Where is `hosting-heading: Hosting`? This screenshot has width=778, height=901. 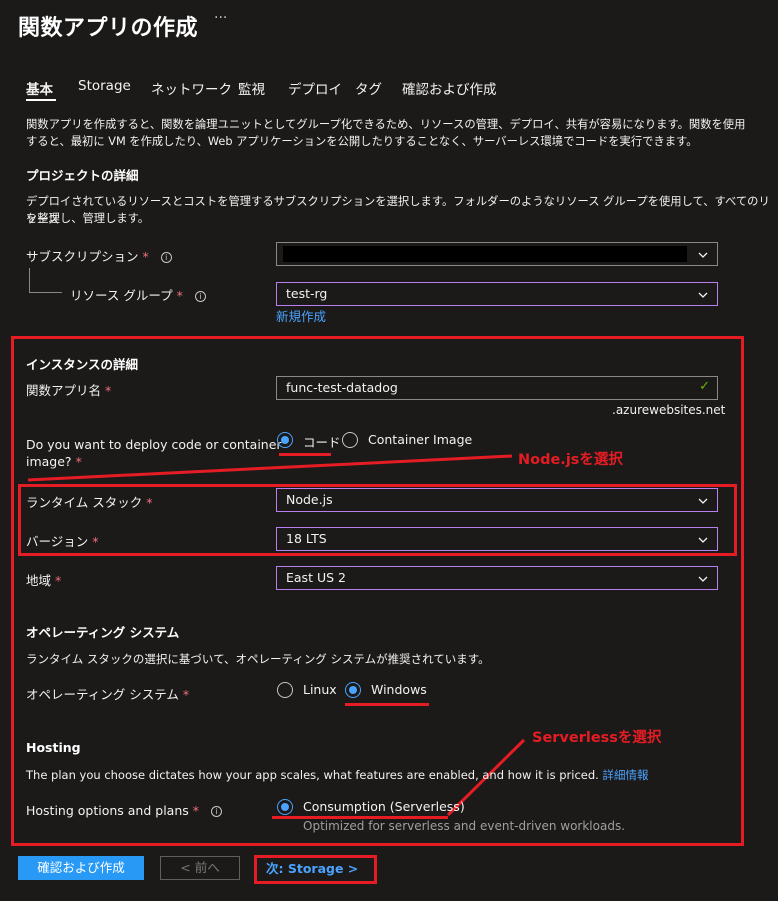
hosting-heading: Hosting is located at coordinates (53, 747).